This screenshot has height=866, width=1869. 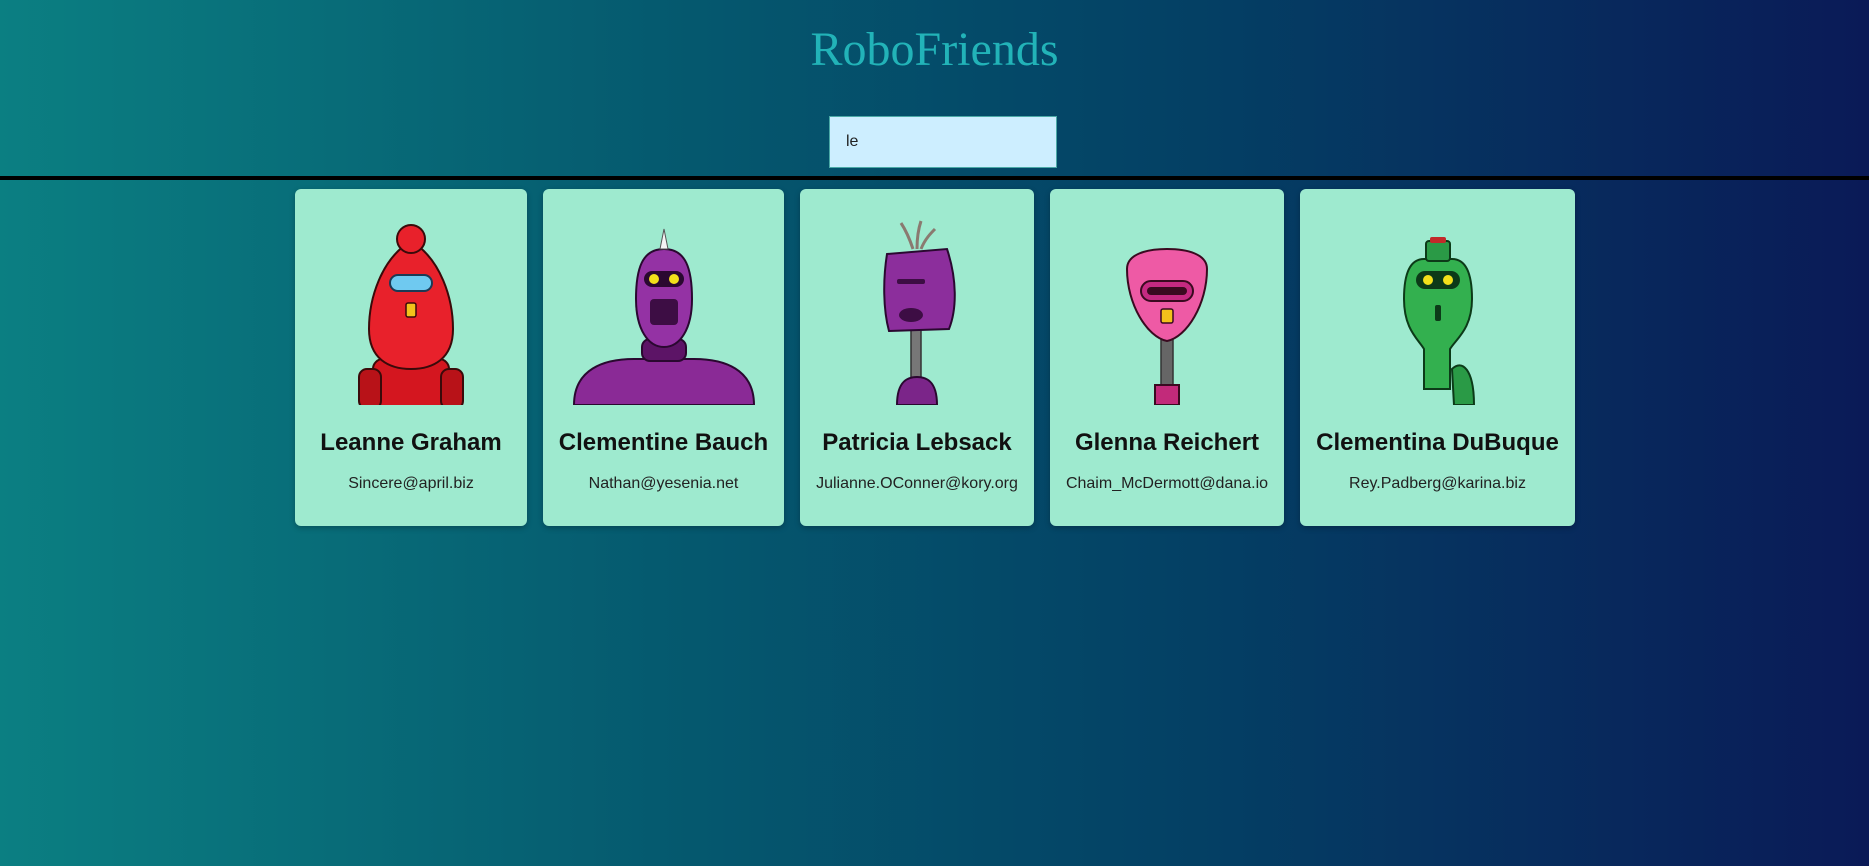 What do you see at coordinates (411, 442) in the screenshot?
I see `robot-name: Leanne Graham` at bounding box center [411, 442].